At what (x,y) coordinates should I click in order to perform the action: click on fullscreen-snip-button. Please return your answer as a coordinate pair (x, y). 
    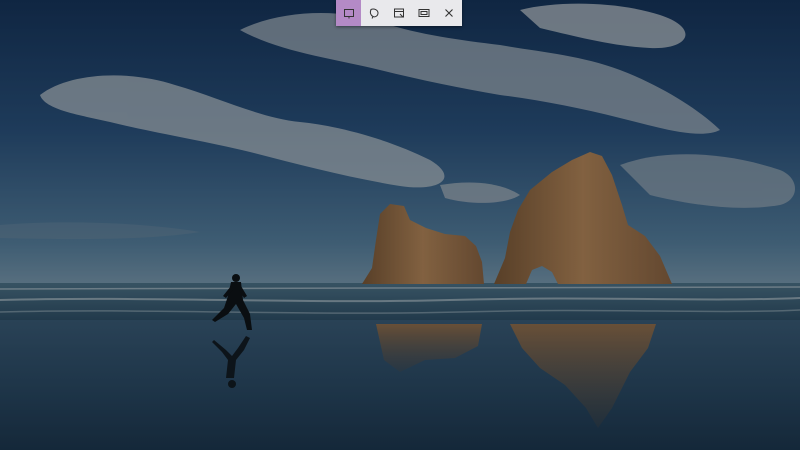
    Looking at the image, I should click on (424, 13).